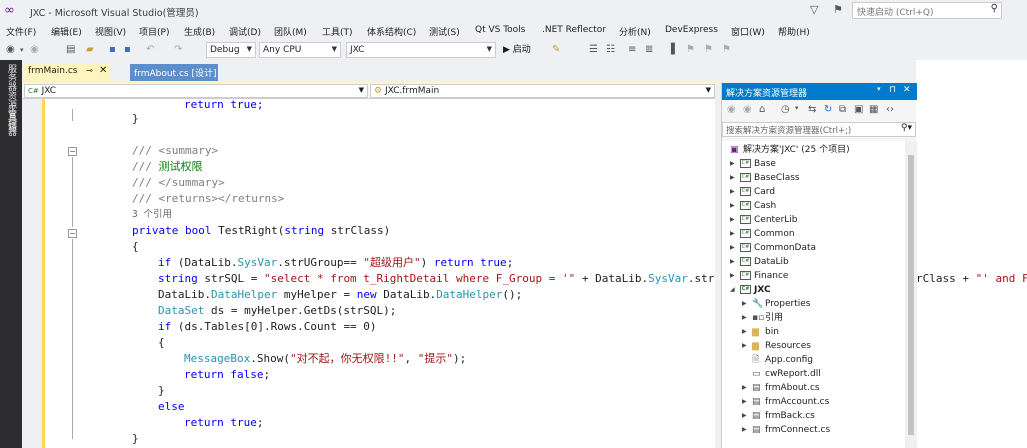 The image size is (1027, 448). I want to click on undo-icon: ↶, so click(150, 50).